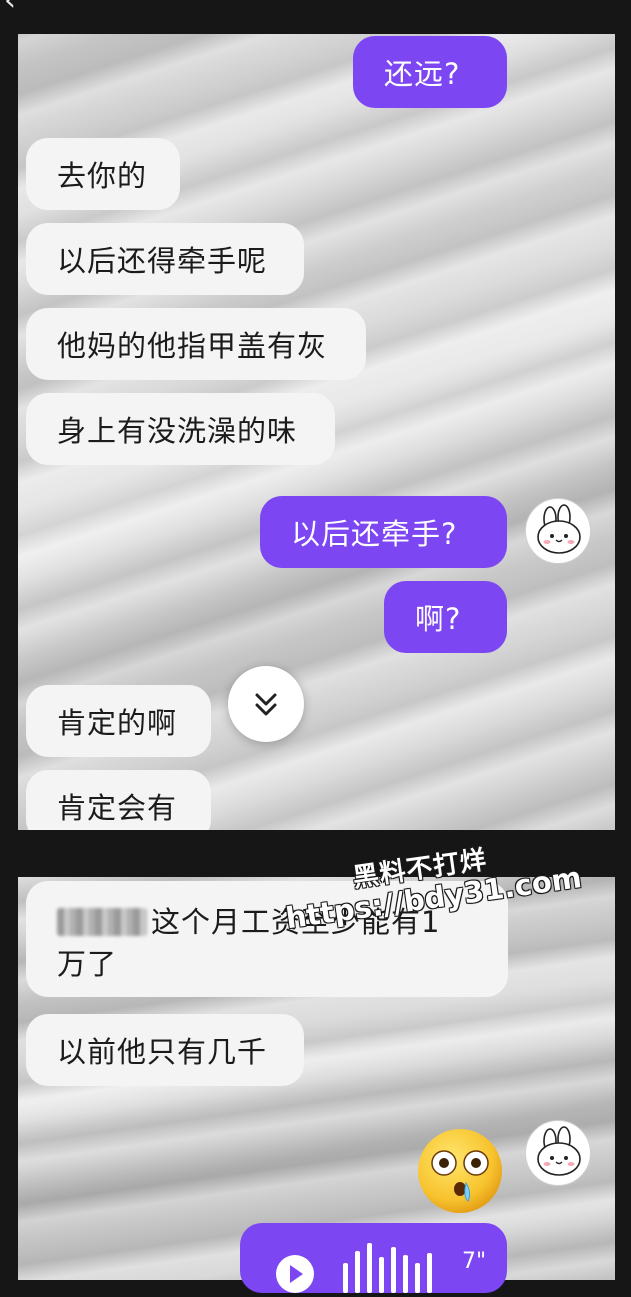 The height and width of the screenshot is (1297, 631). Describe the element at coordinates (117, 808) in the screenshot. I see `message-text: 肯定会有` at that location.